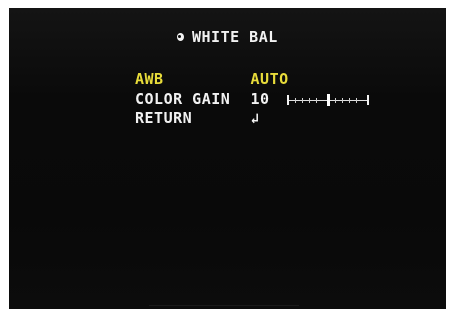 This screenshot has width=453, height=309. Describe the element at coordinates (197, 118) in the screenshot. I see `menu-item-return: RETURN ↲` at that location.